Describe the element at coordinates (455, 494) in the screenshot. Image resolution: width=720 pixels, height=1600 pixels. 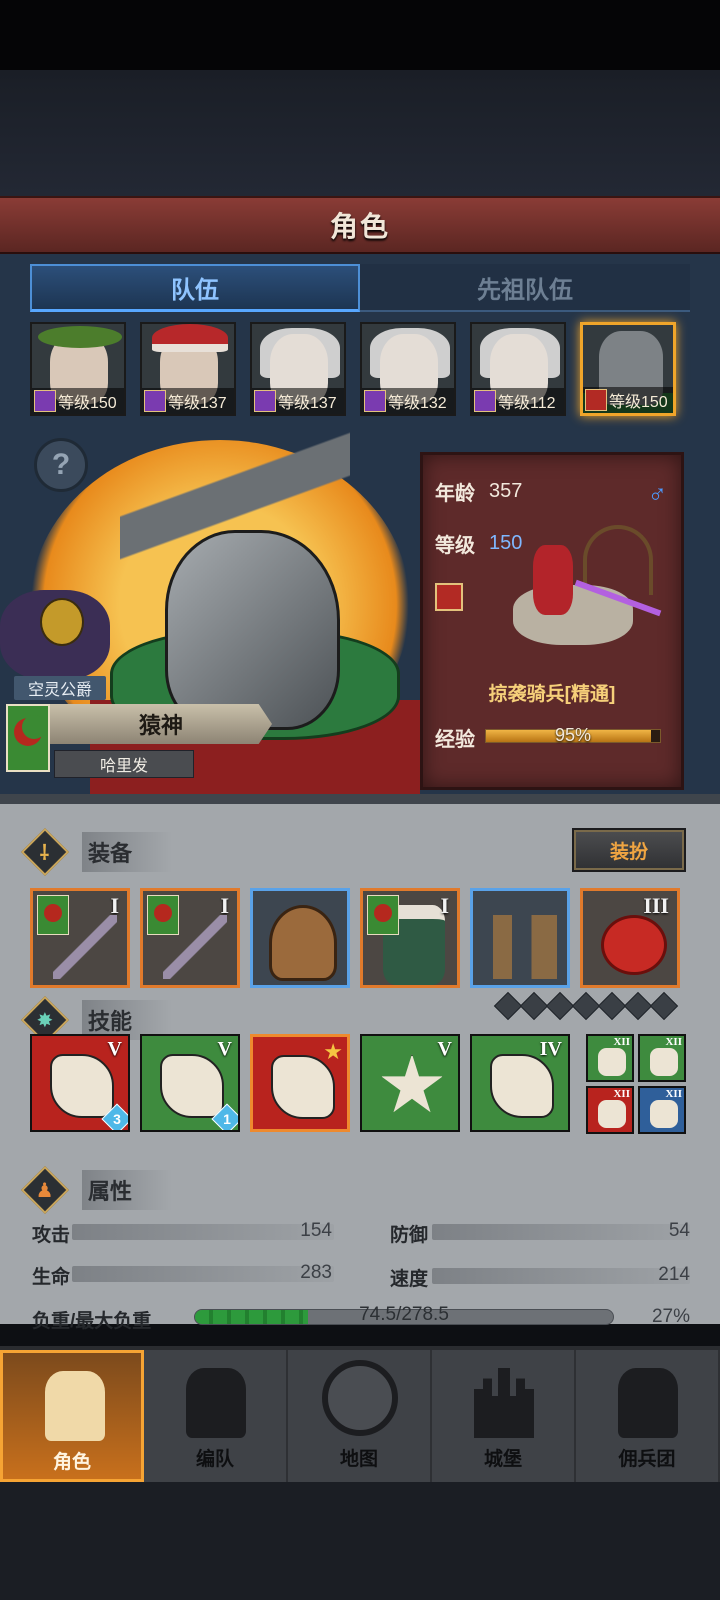
I see `age-label: 年龄` at that location.